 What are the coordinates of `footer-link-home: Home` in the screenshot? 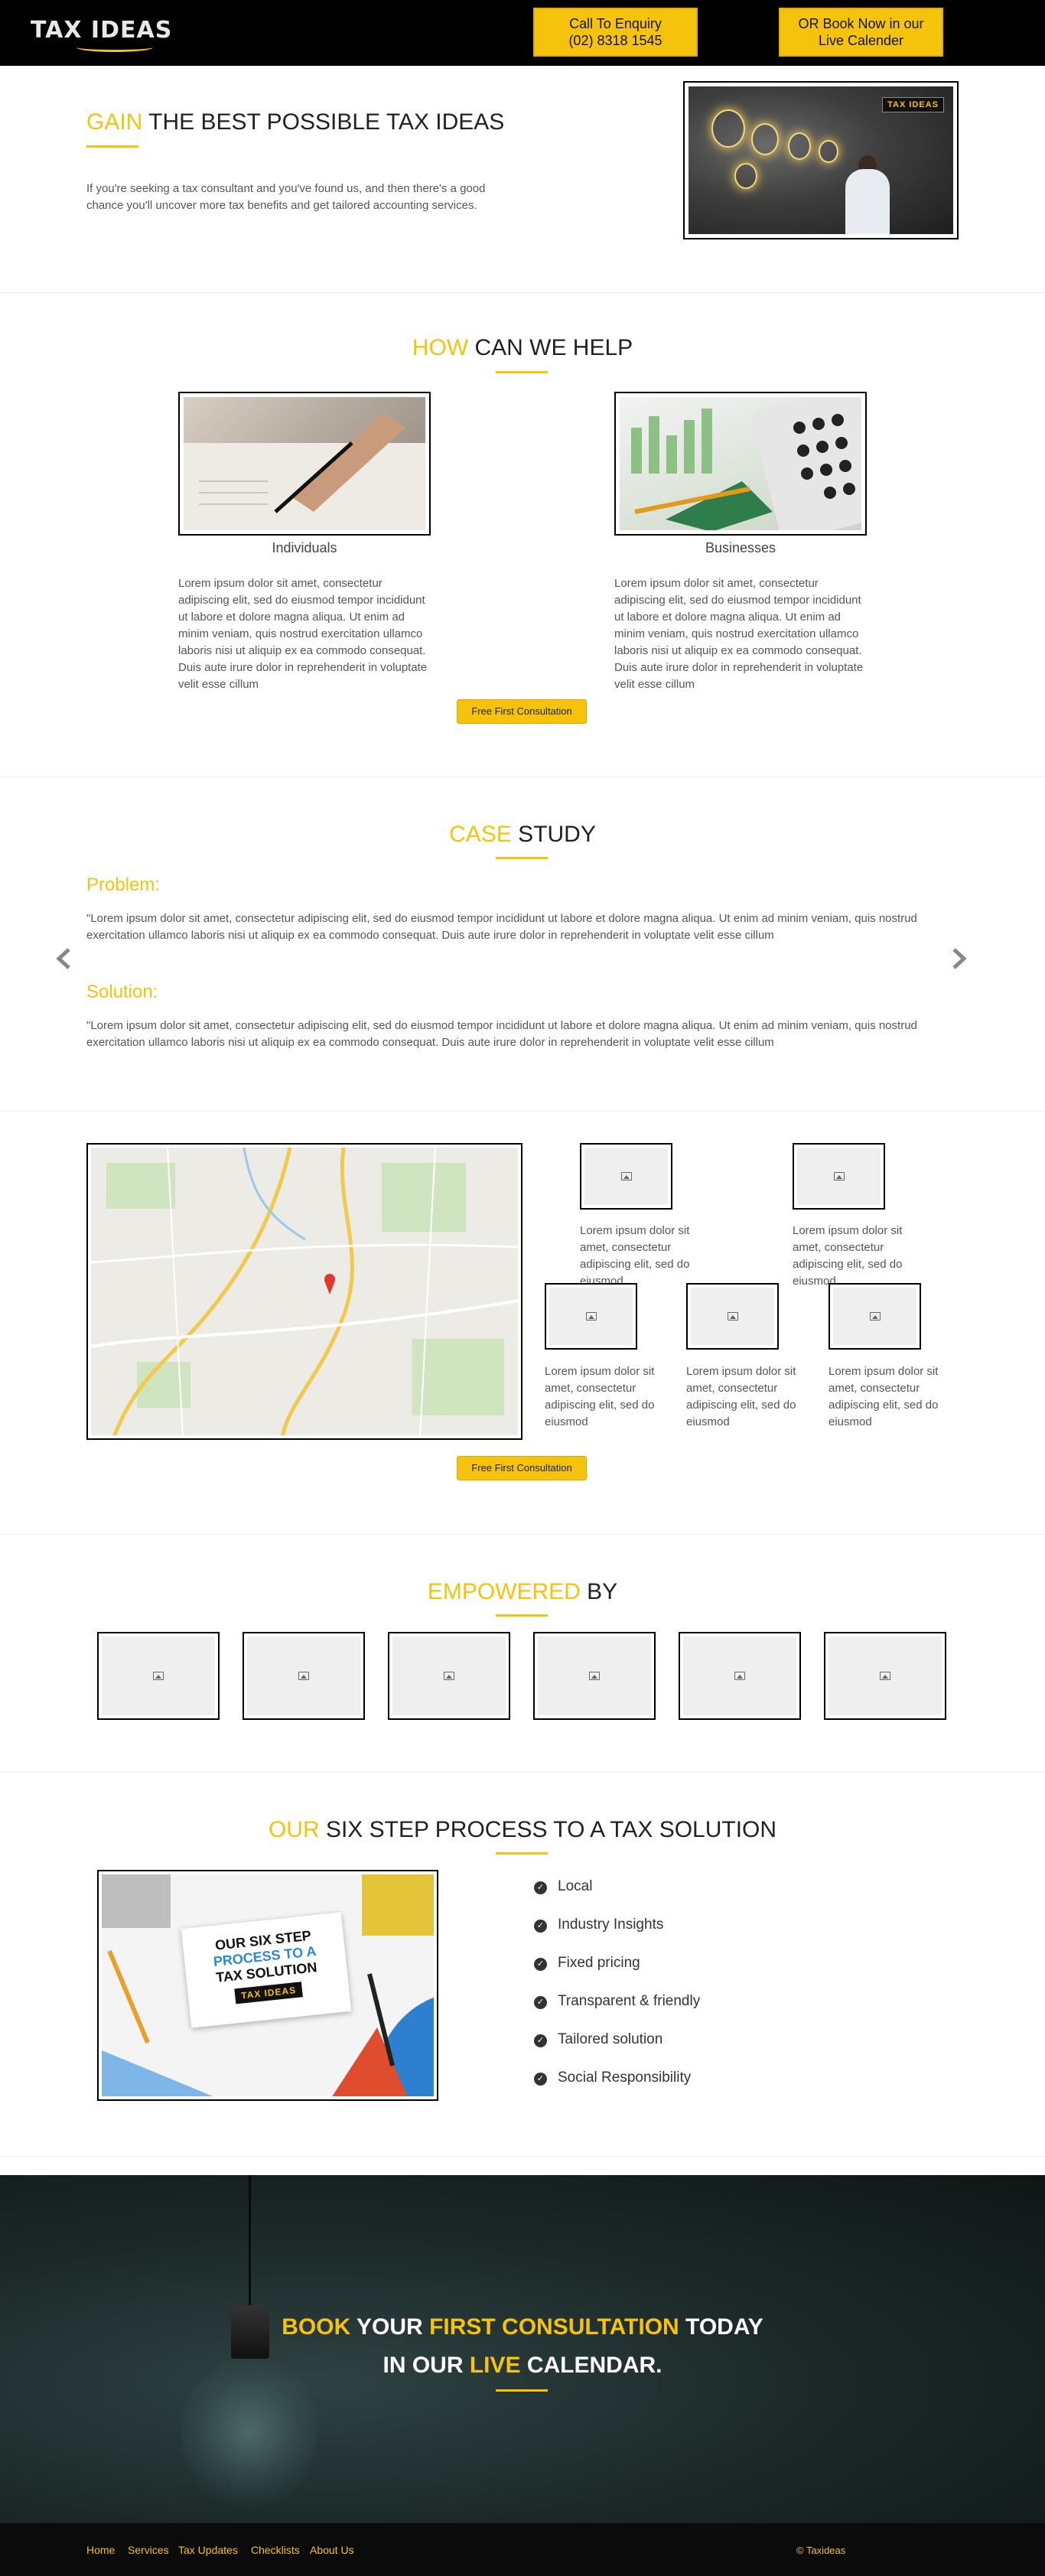 It's located at (101, 2550).